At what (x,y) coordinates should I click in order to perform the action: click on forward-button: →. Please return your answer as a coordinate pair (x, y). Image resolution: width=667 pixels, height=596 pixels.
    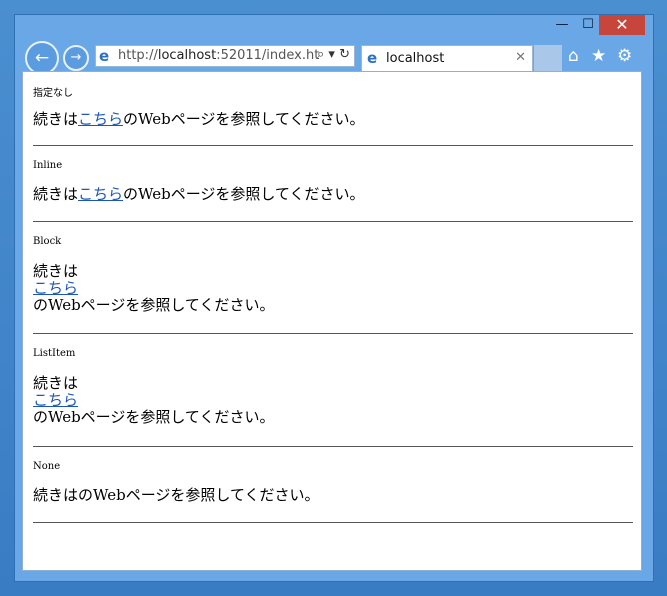
    Looking at the image, I should click on (76, 58).